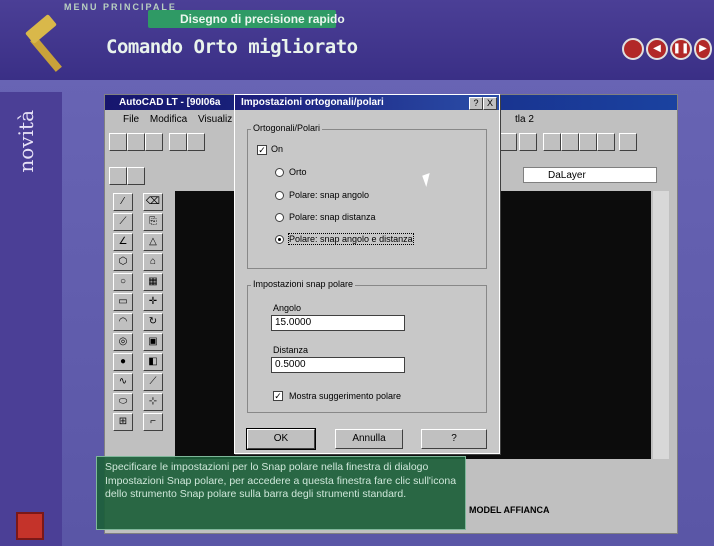  I want to click on radio-orto, so click(279, 172).